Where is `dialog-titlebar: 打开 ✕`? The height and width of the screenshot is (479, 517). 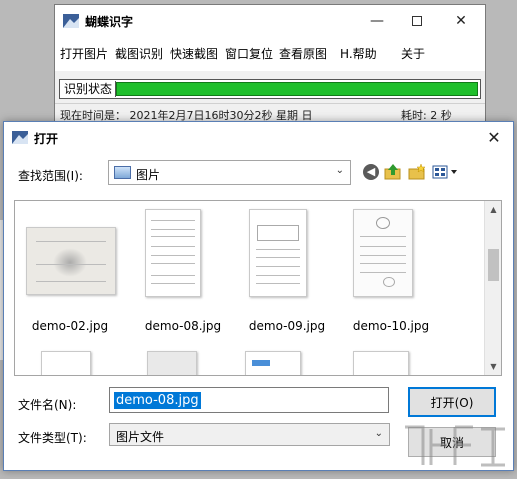
dialog-titlebar: 打开 ✕ is located at coordinates (258, 137).